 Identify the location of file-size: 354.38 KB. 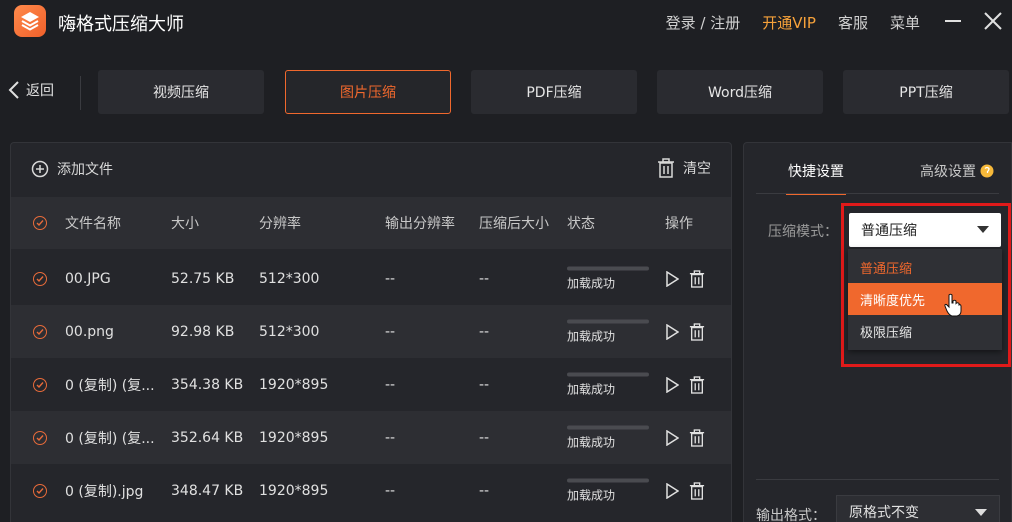
(207, 384).